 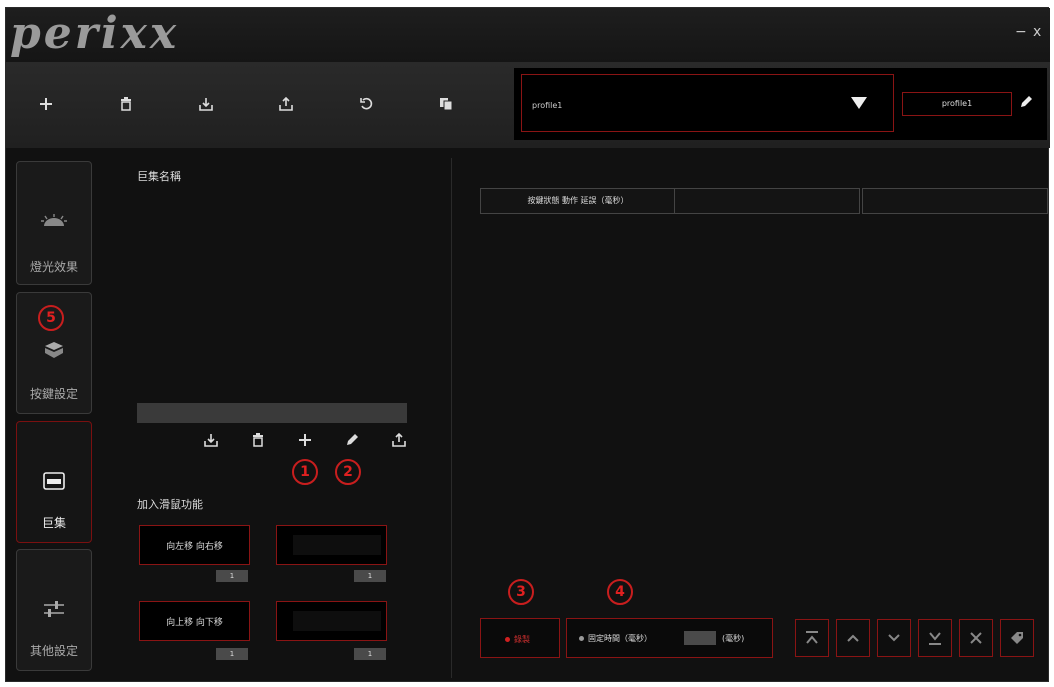 I want to click on tag-button, so click(x=1017, y=638).